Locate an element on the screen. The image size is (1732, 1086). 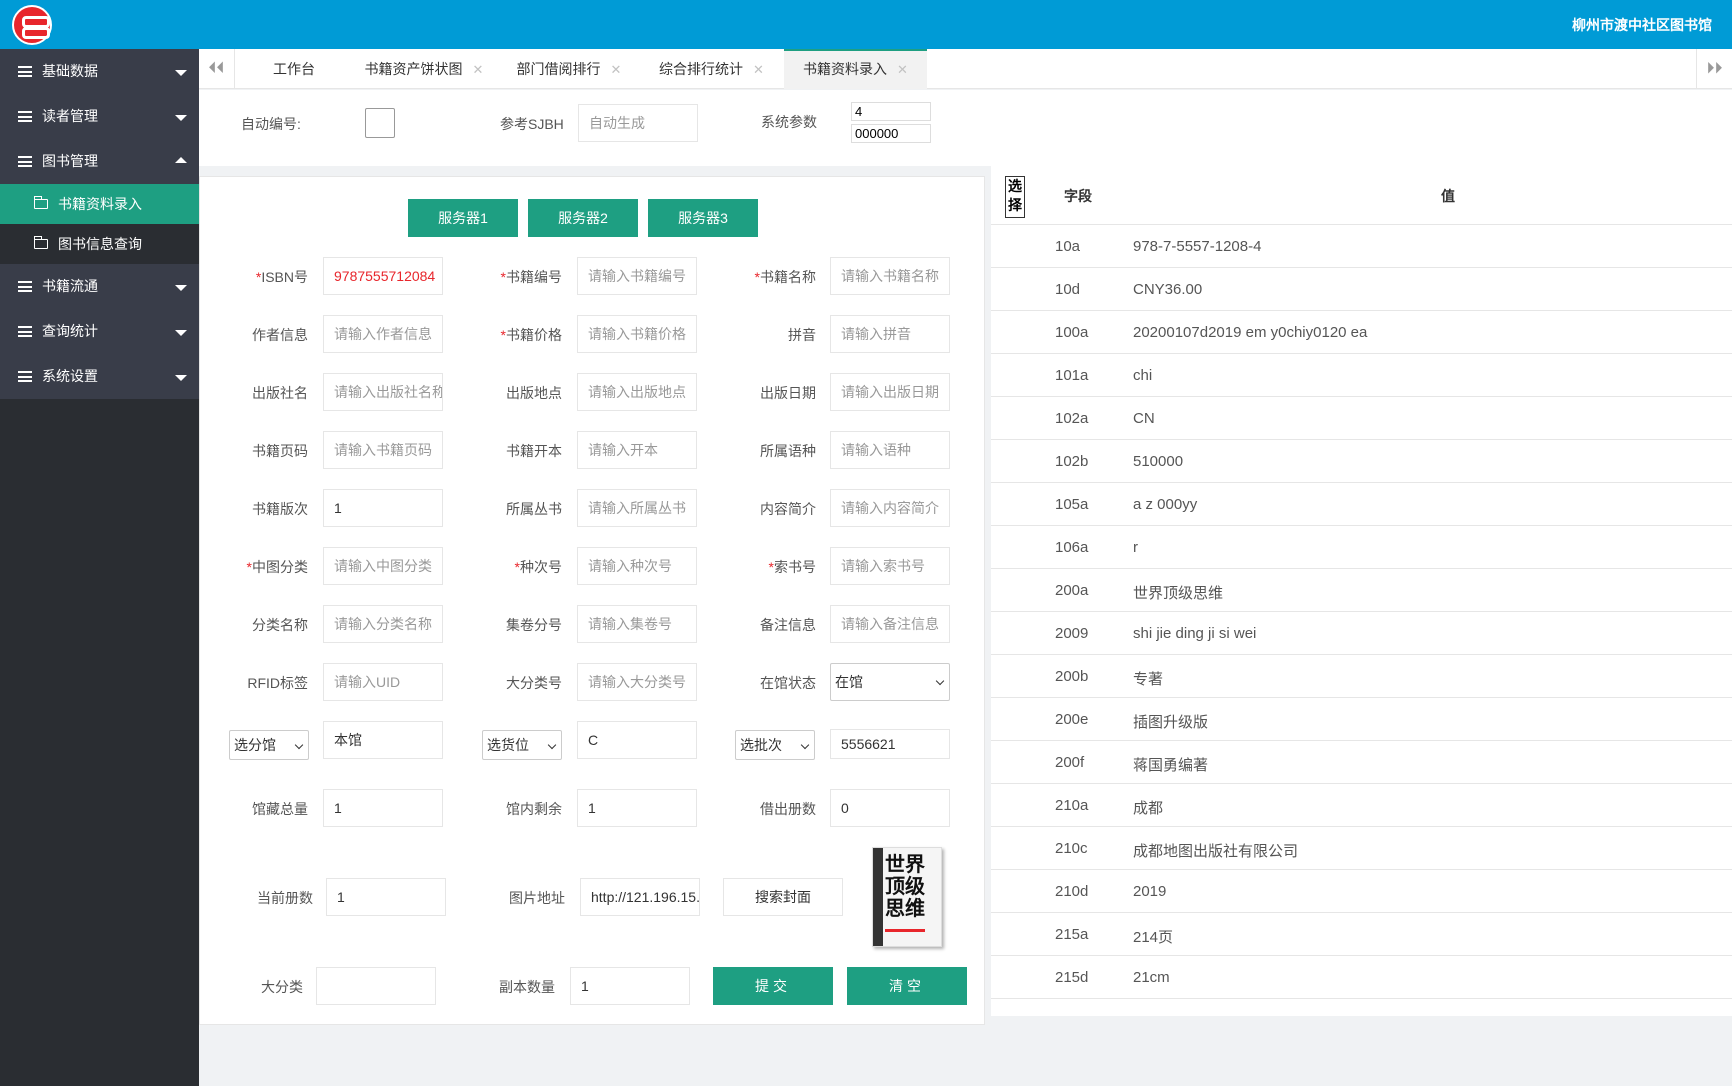
table-row: 215a 214页 is located at coordinates (1361, 934).